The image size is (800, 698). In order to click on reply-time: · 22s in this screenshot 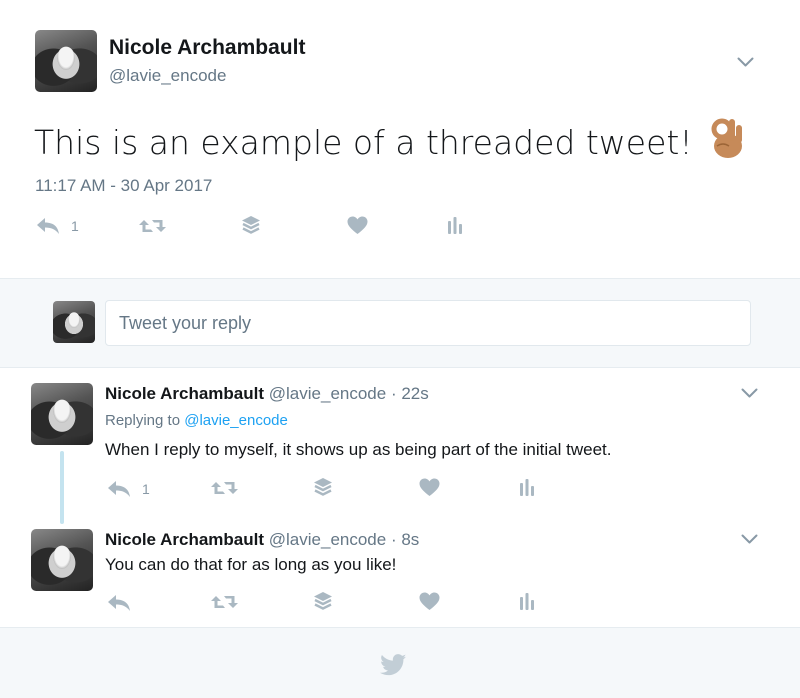, I will do `click(410, 393)`.